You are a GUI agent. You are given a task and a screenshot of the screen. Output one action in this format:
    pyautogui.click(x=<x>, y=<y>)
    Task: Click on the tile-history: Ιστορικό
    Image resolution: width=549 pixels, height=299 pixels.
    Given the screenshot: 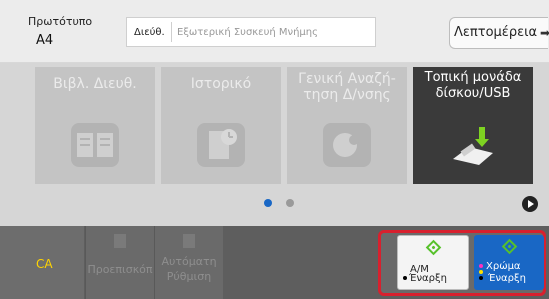 What is the action you would take?
    pyautogui.click(x=221, y=125)
    